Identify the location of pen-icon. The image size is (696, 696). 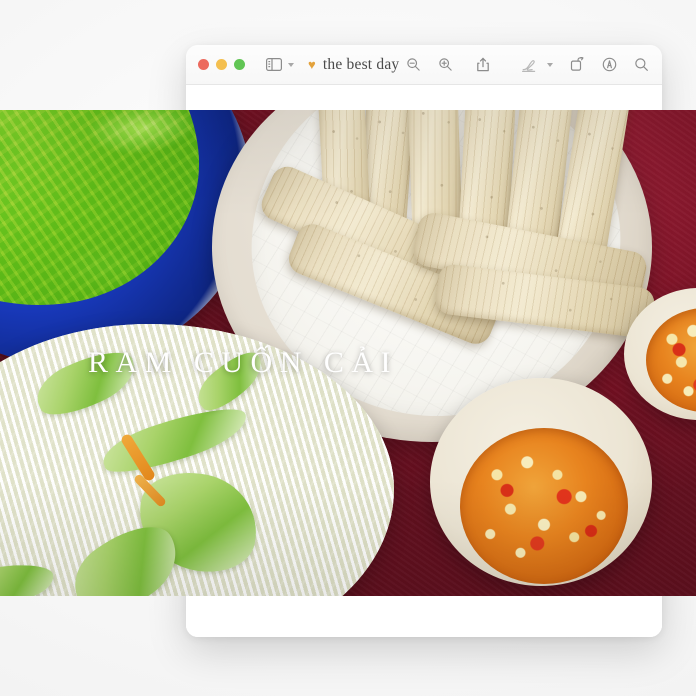
(529, 65).